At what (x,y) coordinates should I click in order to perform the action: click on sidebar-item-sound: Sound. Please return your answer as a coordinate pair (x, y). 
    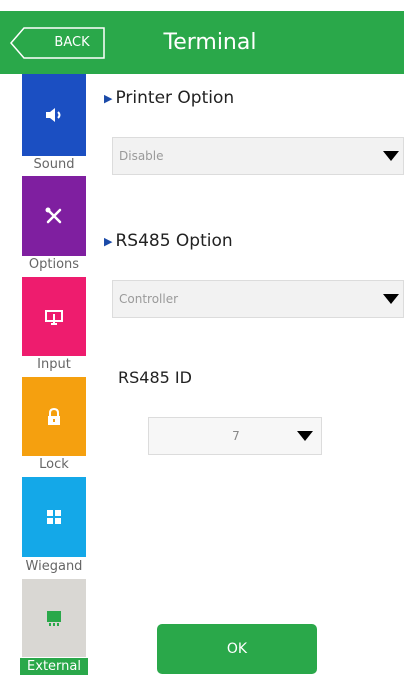
    Looking at the image, I should click on (44, 124).